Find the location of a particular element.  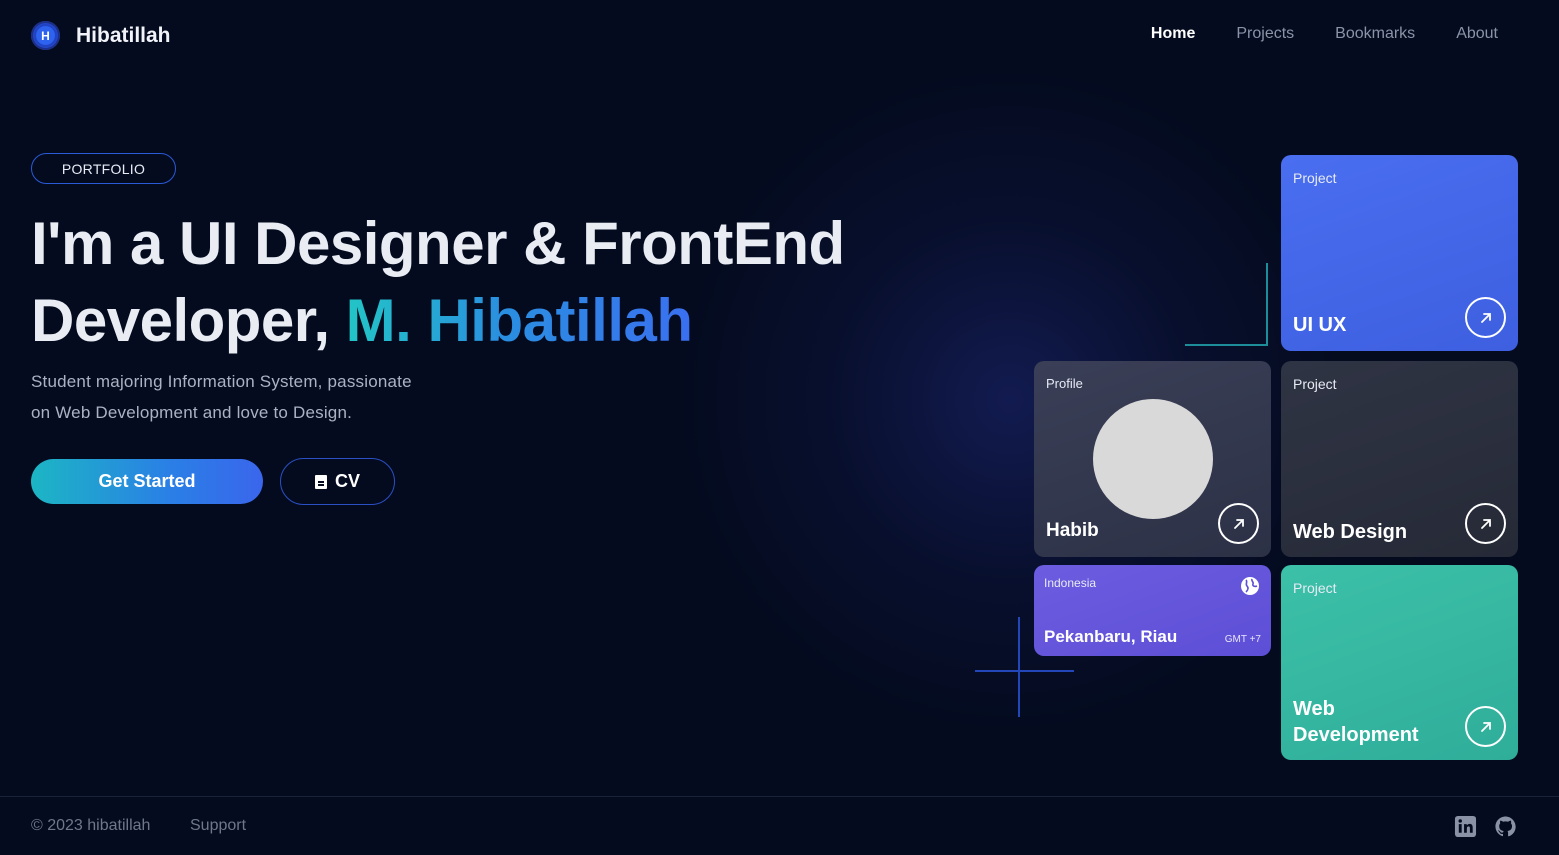

footer-copyright: © 2023 hibatillah is located at coordinates (91, 825).